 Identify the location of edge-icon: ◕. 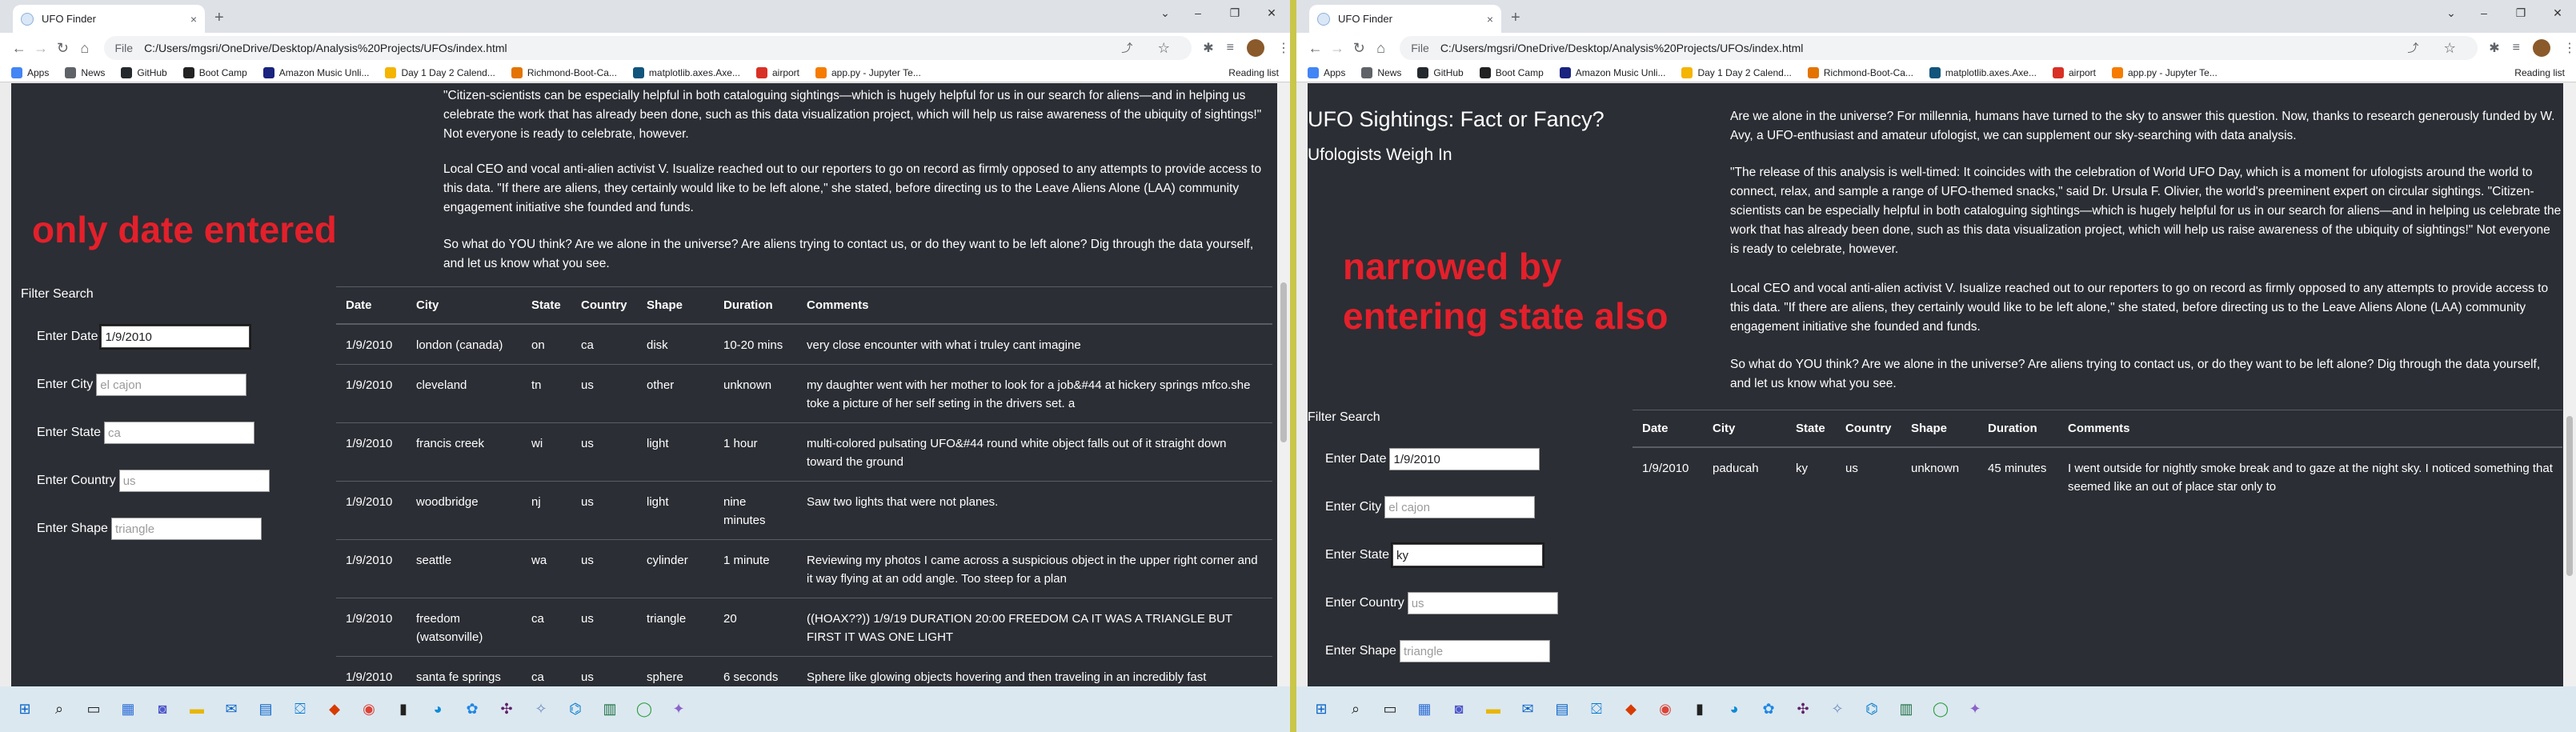
(1734, 709).